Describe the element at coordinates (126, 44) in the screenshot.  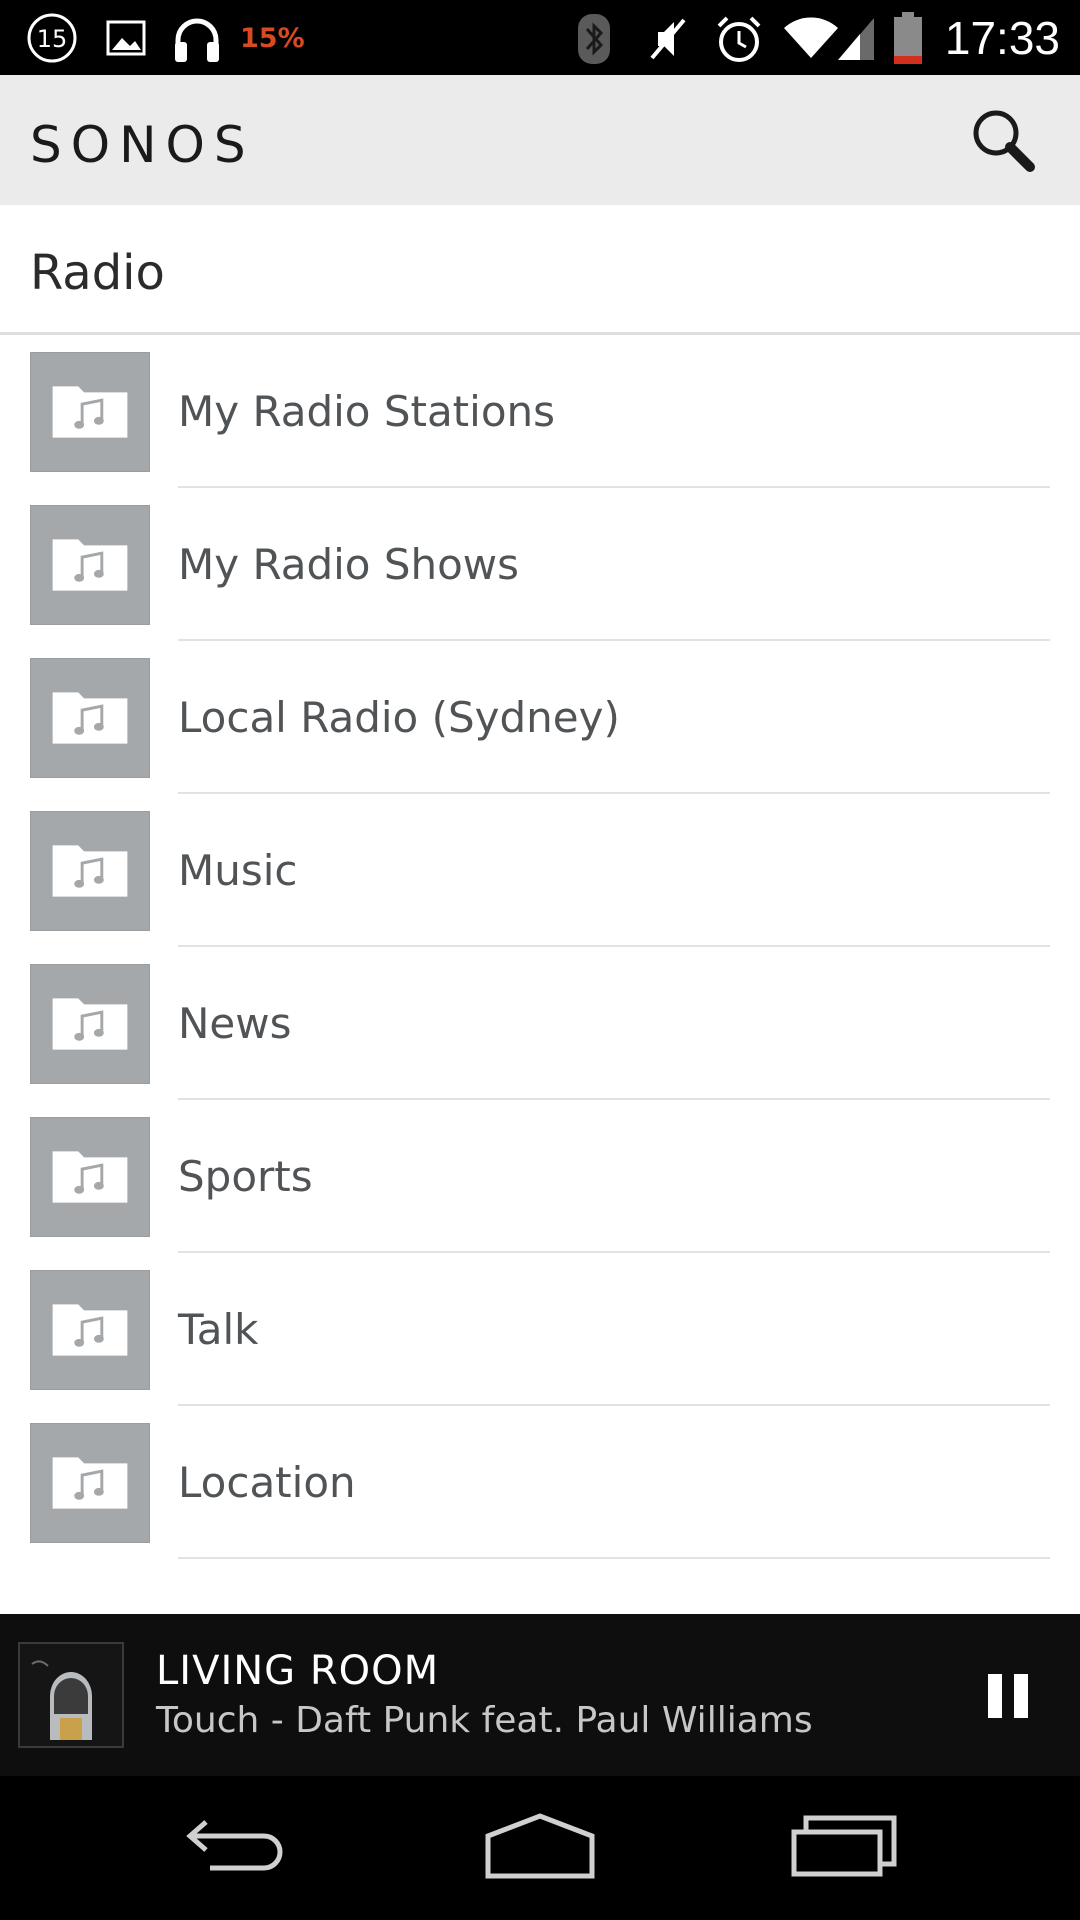
I see `image-icon` at that location.